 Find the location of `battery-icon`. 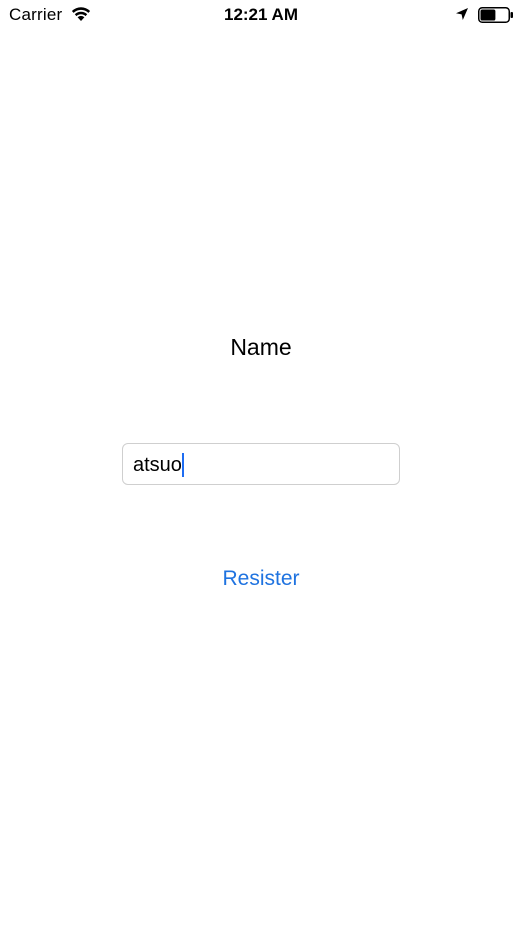

battery-icon is located at coordinates (495, 15).